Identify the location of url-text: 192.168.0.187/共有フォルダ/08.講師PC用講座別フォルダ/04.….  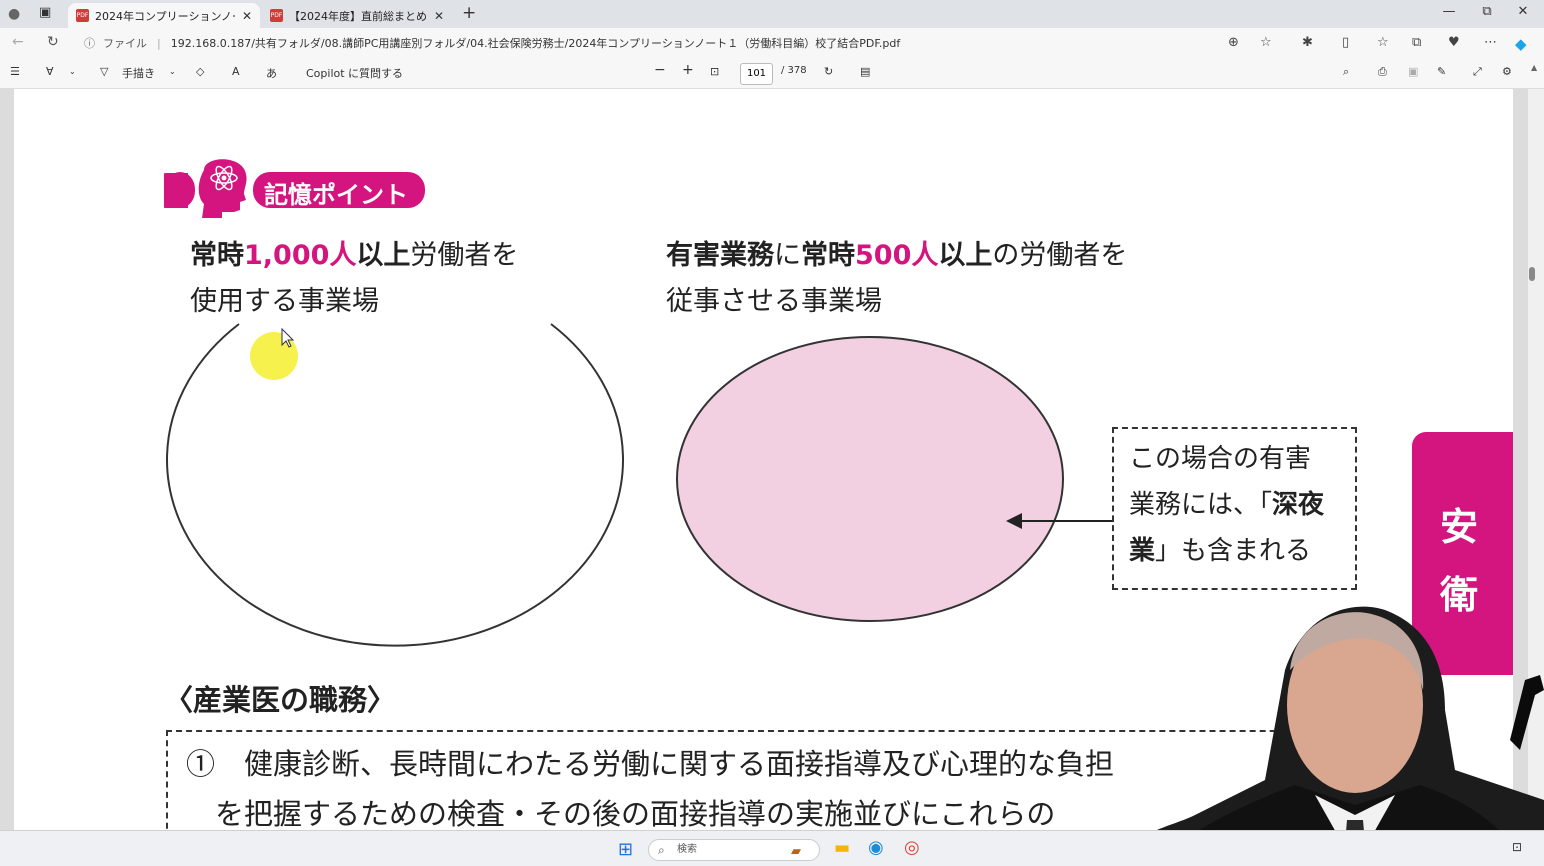
(536, 43).